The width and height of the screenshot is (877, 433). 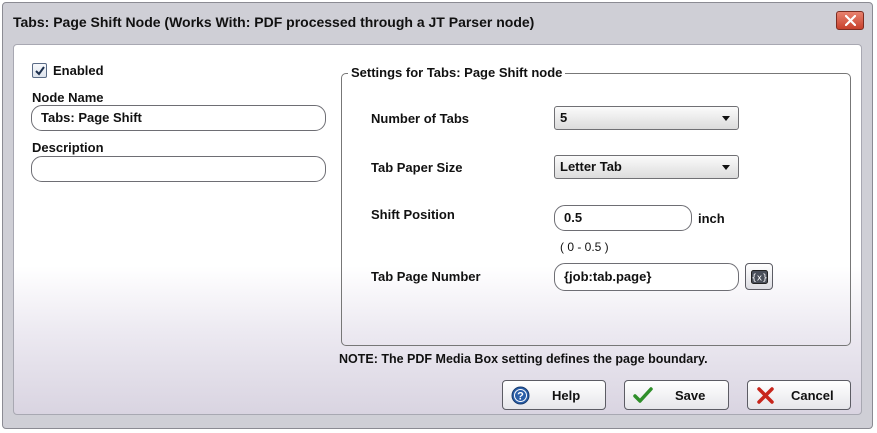 What do you see at coordinates (711, 218) in the screenshot?
I see `shift-unit-label: inch` at bounding box center [711, 218].